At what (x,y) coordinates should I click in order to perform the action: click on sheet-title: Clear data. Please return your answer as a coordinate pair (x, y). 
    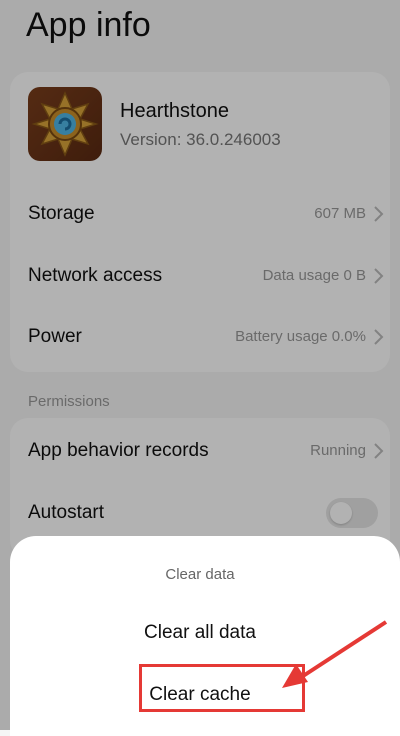
    Looking at the image, I should click on (200, 574).